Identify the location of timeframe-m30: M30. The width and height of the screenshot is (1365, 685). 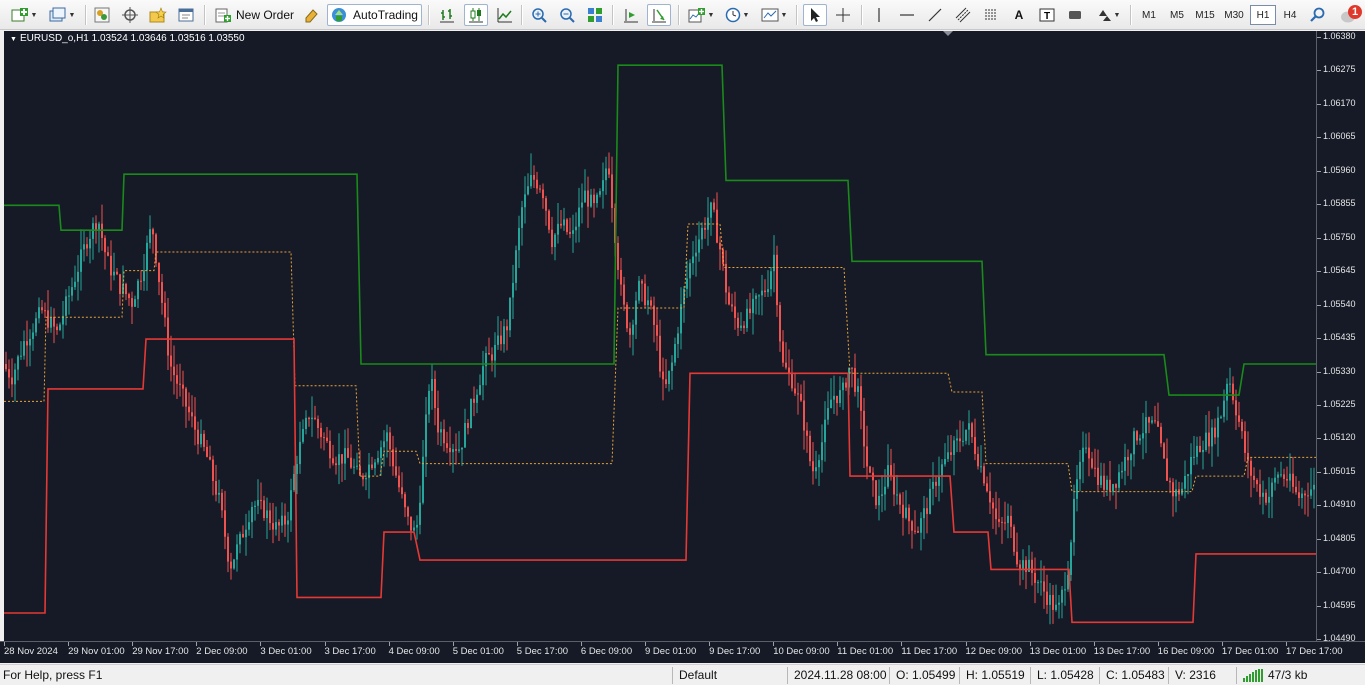
(1234, 15).